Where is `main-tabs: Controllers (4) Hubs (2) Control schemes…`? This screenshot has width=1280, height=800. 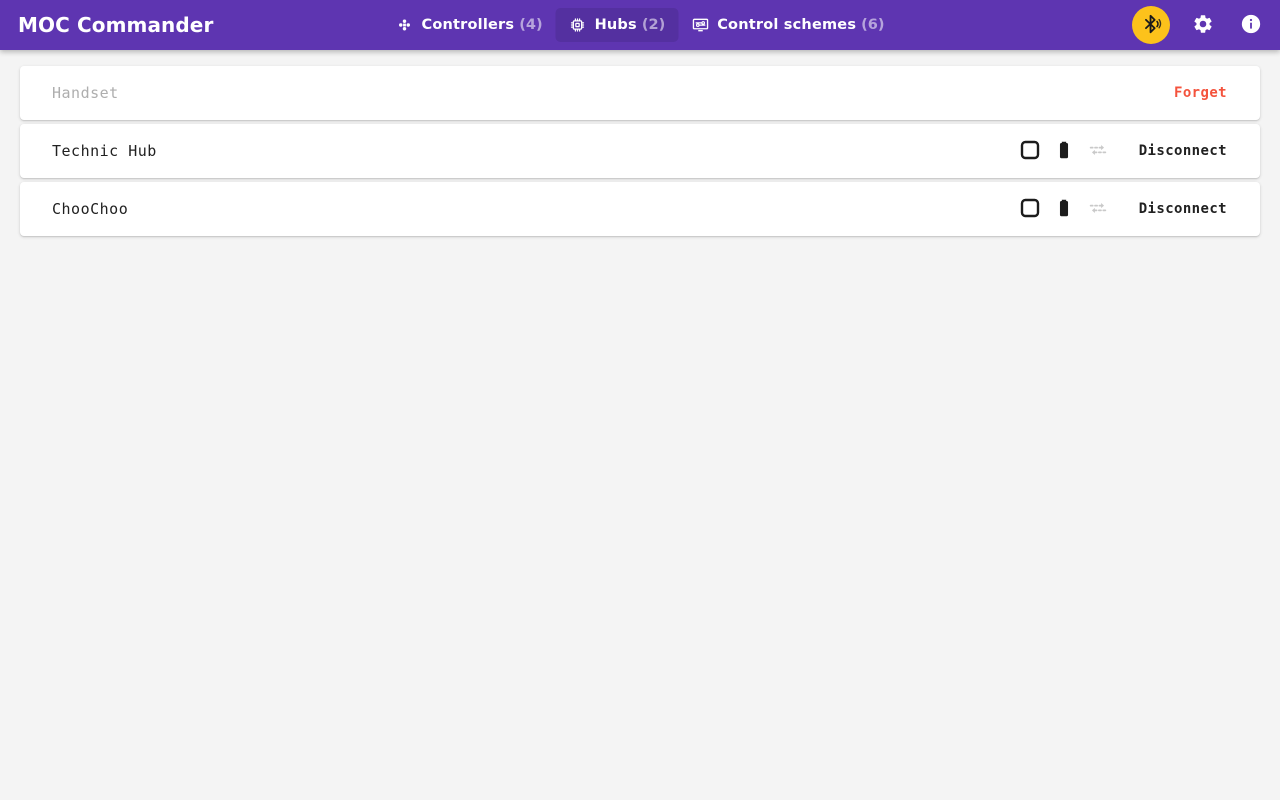
main-tabs: Controllers (4) Hubs (2) Control schemes… is located at coordinates (640, 25).